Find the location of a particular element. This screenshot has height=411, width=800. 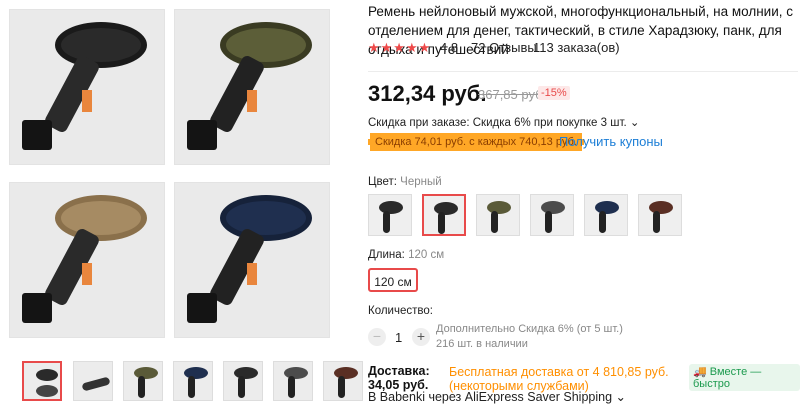

length-value: 120 см is located at coordinates (426, 255).